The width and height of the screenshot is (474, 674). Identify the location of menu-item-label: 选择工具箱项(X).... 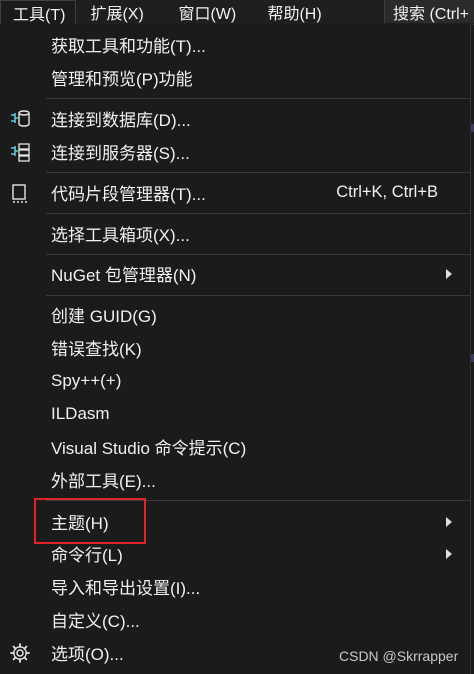
(120, 235).